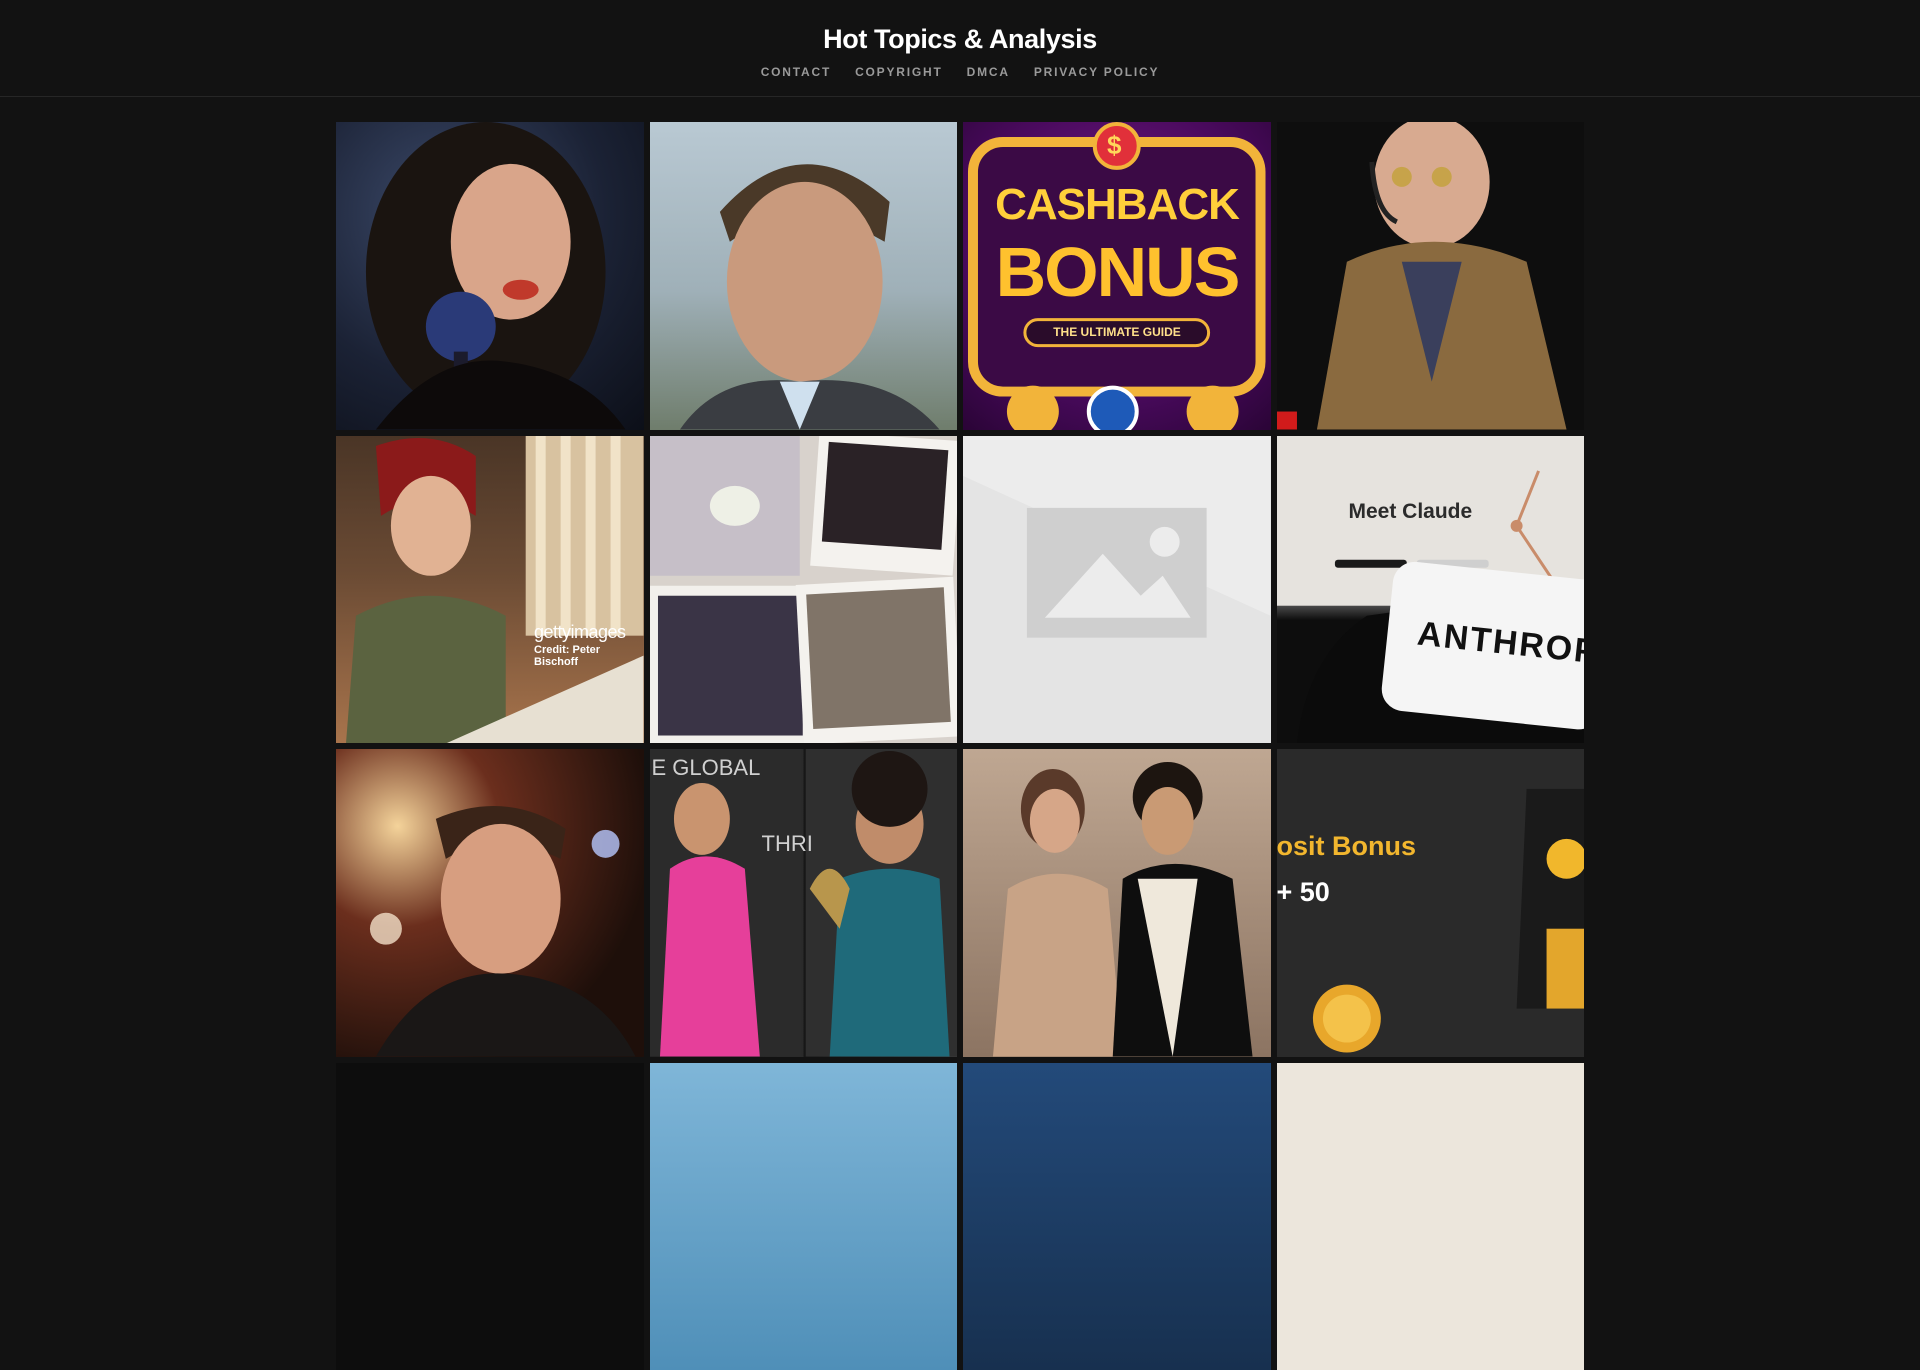 Image resolution: width=1920 pixels, height=1370 pixels. Describe the element at coordinates (988, 72) in the screenshot. I see `nav-dmca-link: DMCA` at that location.